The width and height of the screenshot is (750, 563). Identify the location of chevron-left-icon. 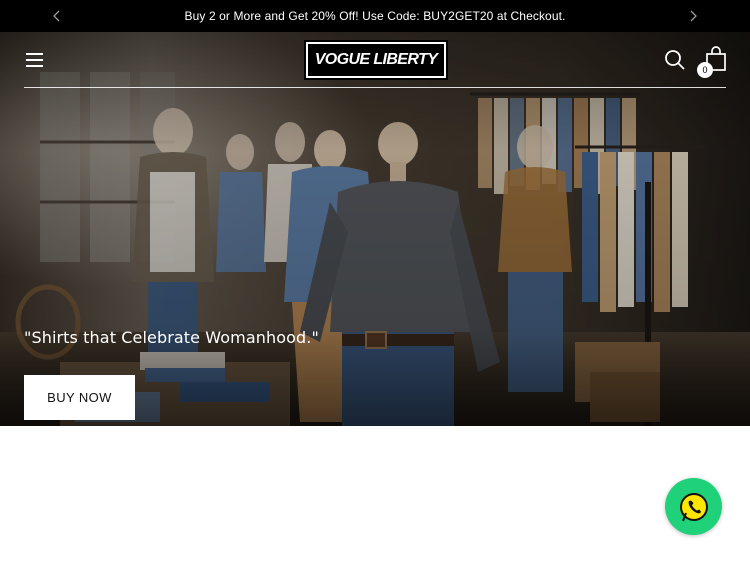
(57, 16).